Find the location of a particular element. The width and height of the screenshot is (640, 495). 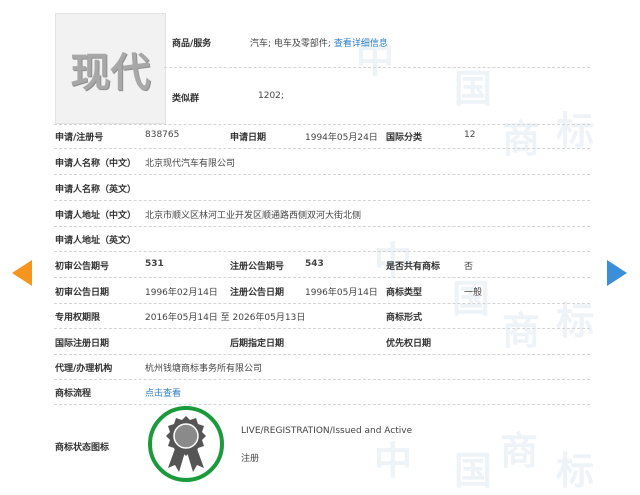

prelim-pub-no-value: 531 is located at coordinates (154, 264).